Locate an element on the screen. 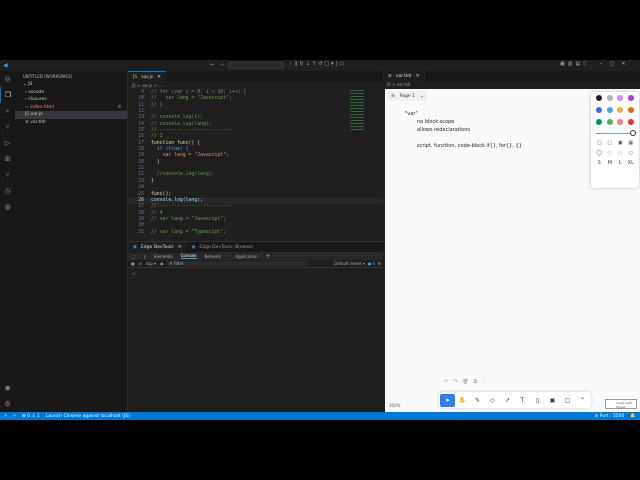  log-levels-select: Default levels ▾ is located at coordinates (349, 263).